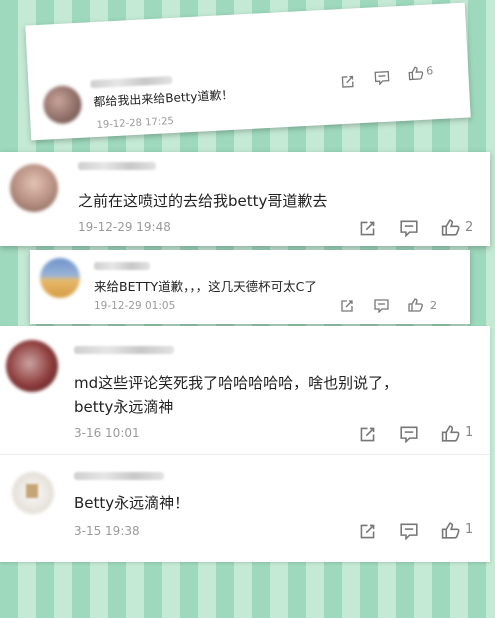  Describe the element at coordinates (236, 383) in the screenshot. I see `comment-text: md这些评论笑死我了哈哈哈哈哈，啥也别说了，` at that location.